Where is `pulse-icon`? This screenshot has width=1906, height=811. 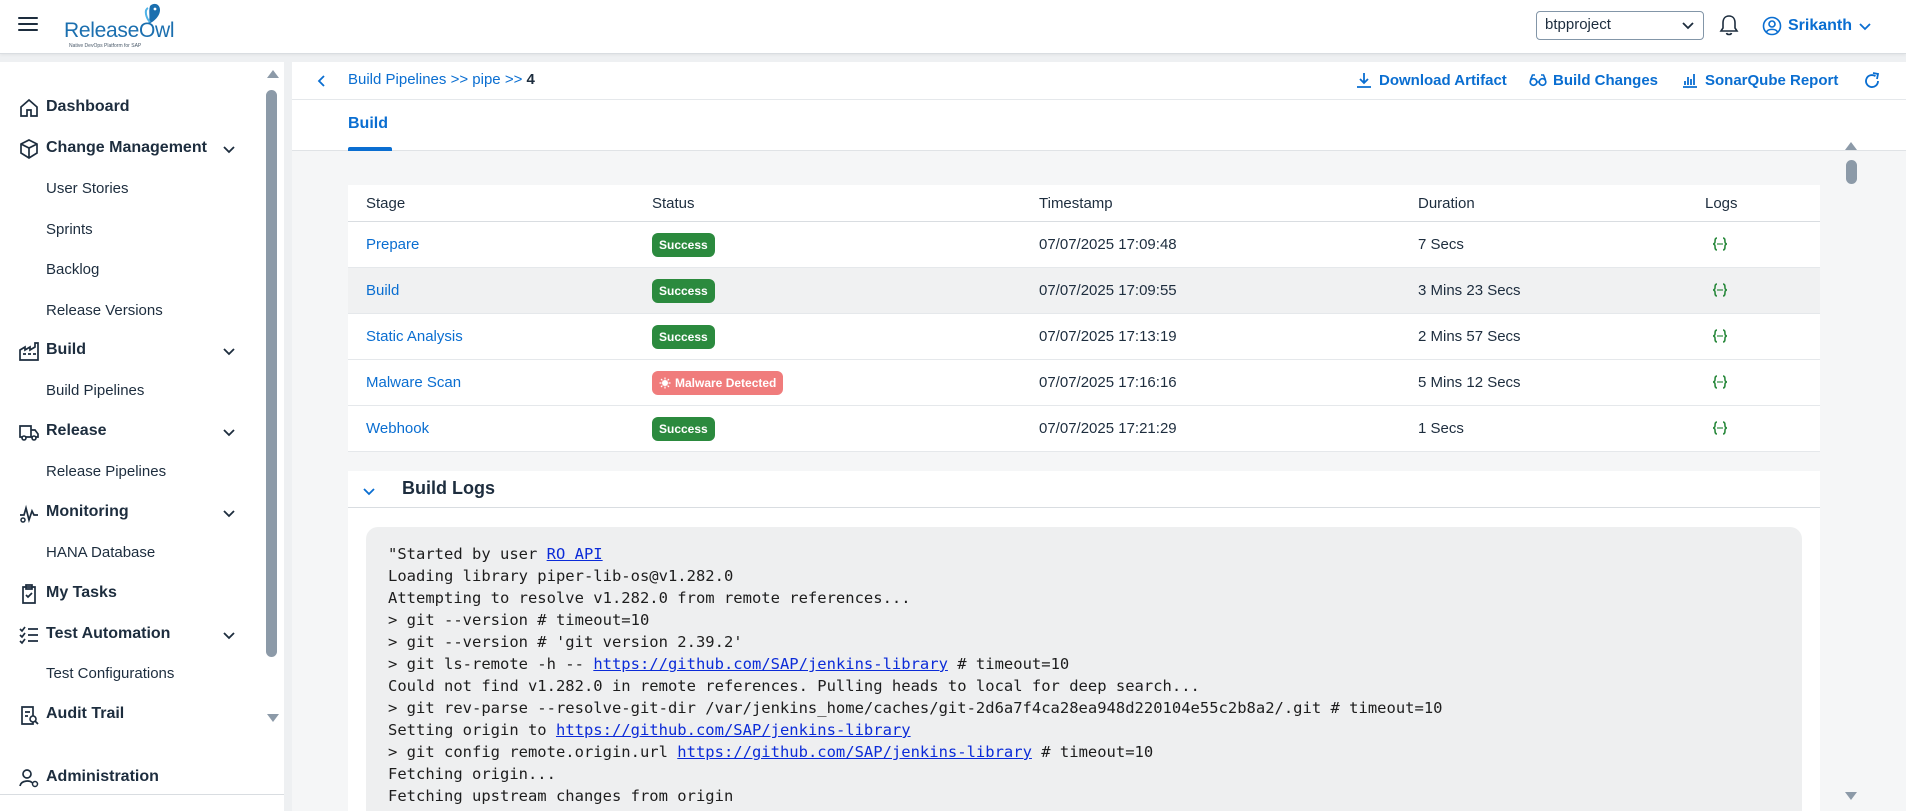
pulse-icon is located at coordinates (29, 514).